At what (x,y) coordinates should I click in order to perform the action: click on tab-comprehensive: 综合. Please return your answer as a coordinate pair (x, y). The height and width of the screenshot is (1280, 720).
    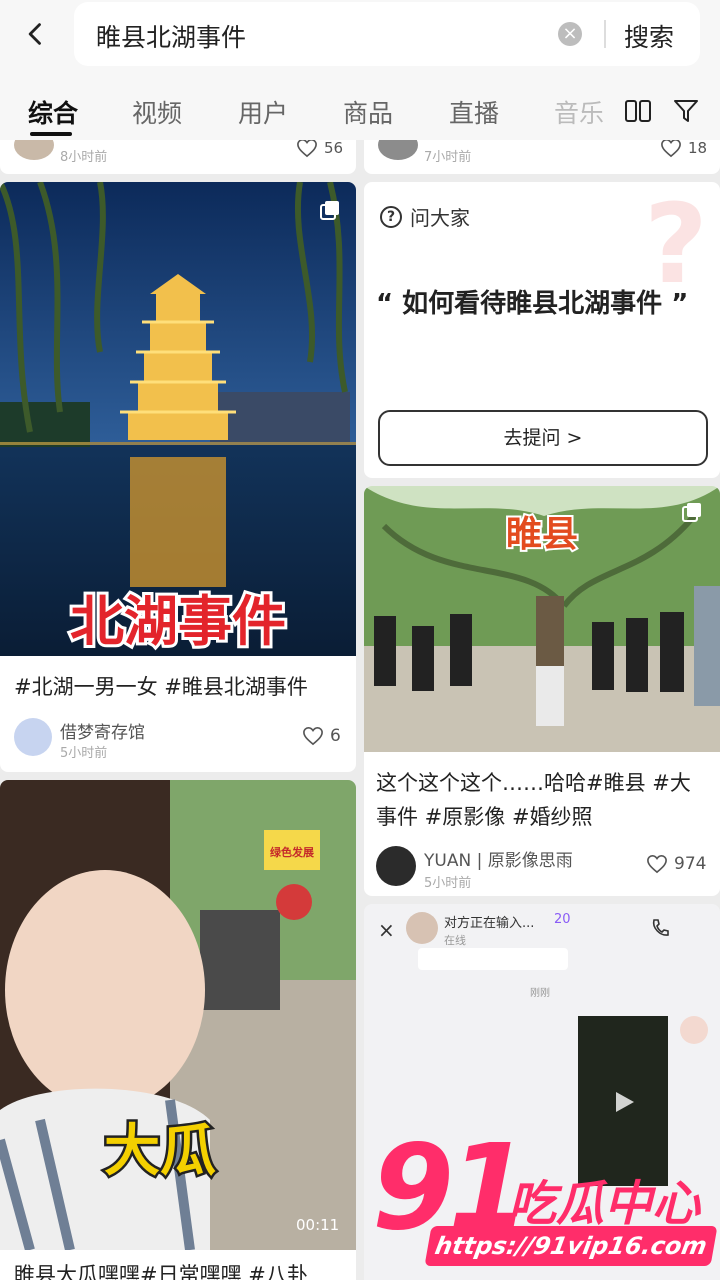
    Looking at the image, I should click on (53, 112).